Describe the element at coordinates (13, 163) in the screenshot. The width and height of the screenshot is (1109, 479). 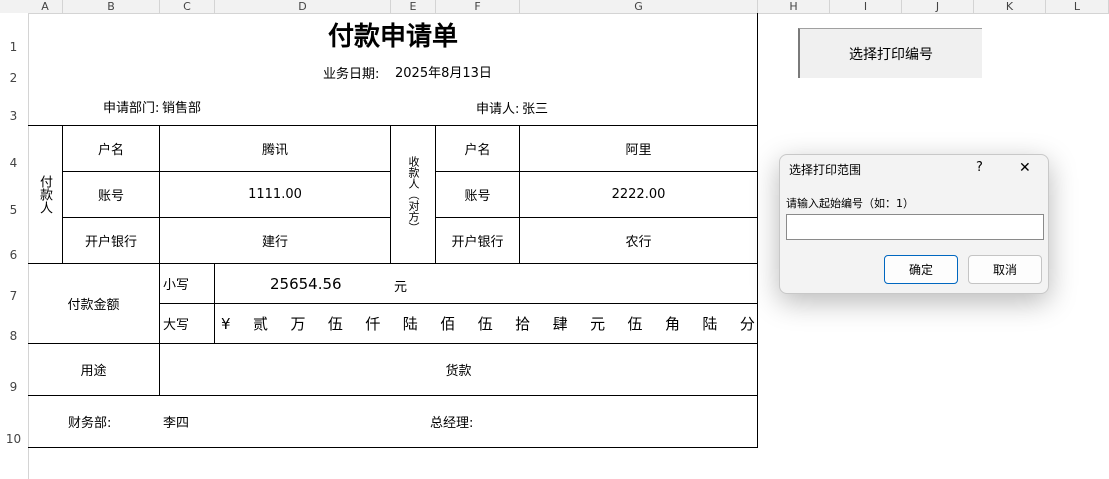
I see `row-header-4: 4` at that location.